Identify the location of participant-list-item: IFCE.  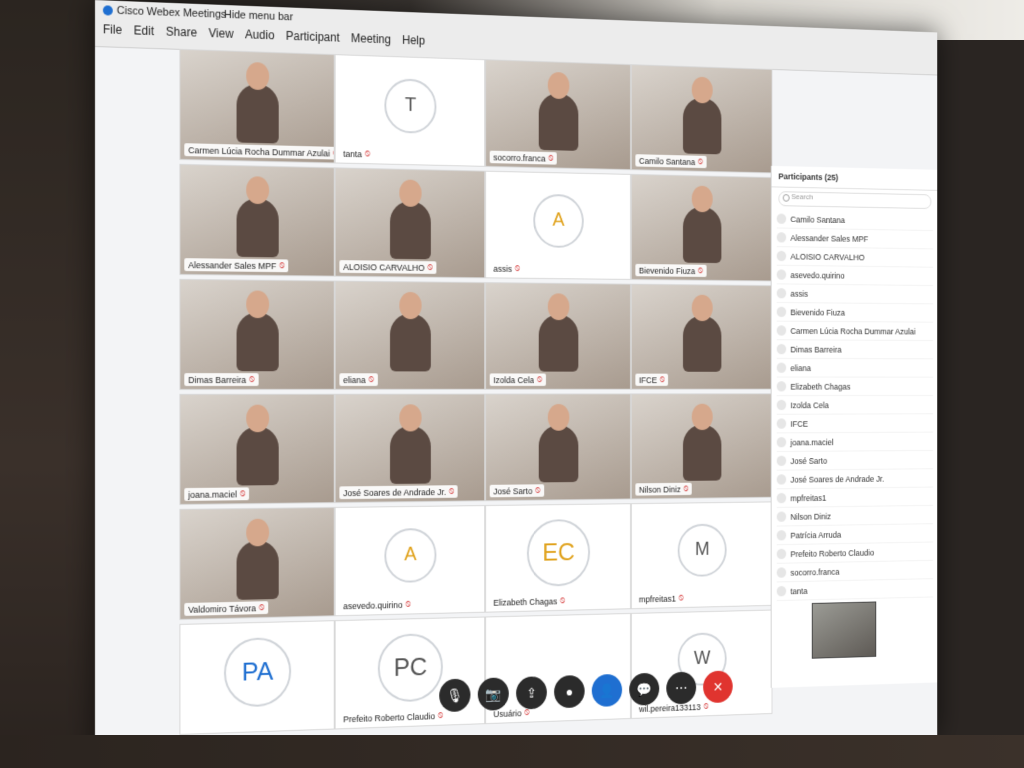
(855, 424).